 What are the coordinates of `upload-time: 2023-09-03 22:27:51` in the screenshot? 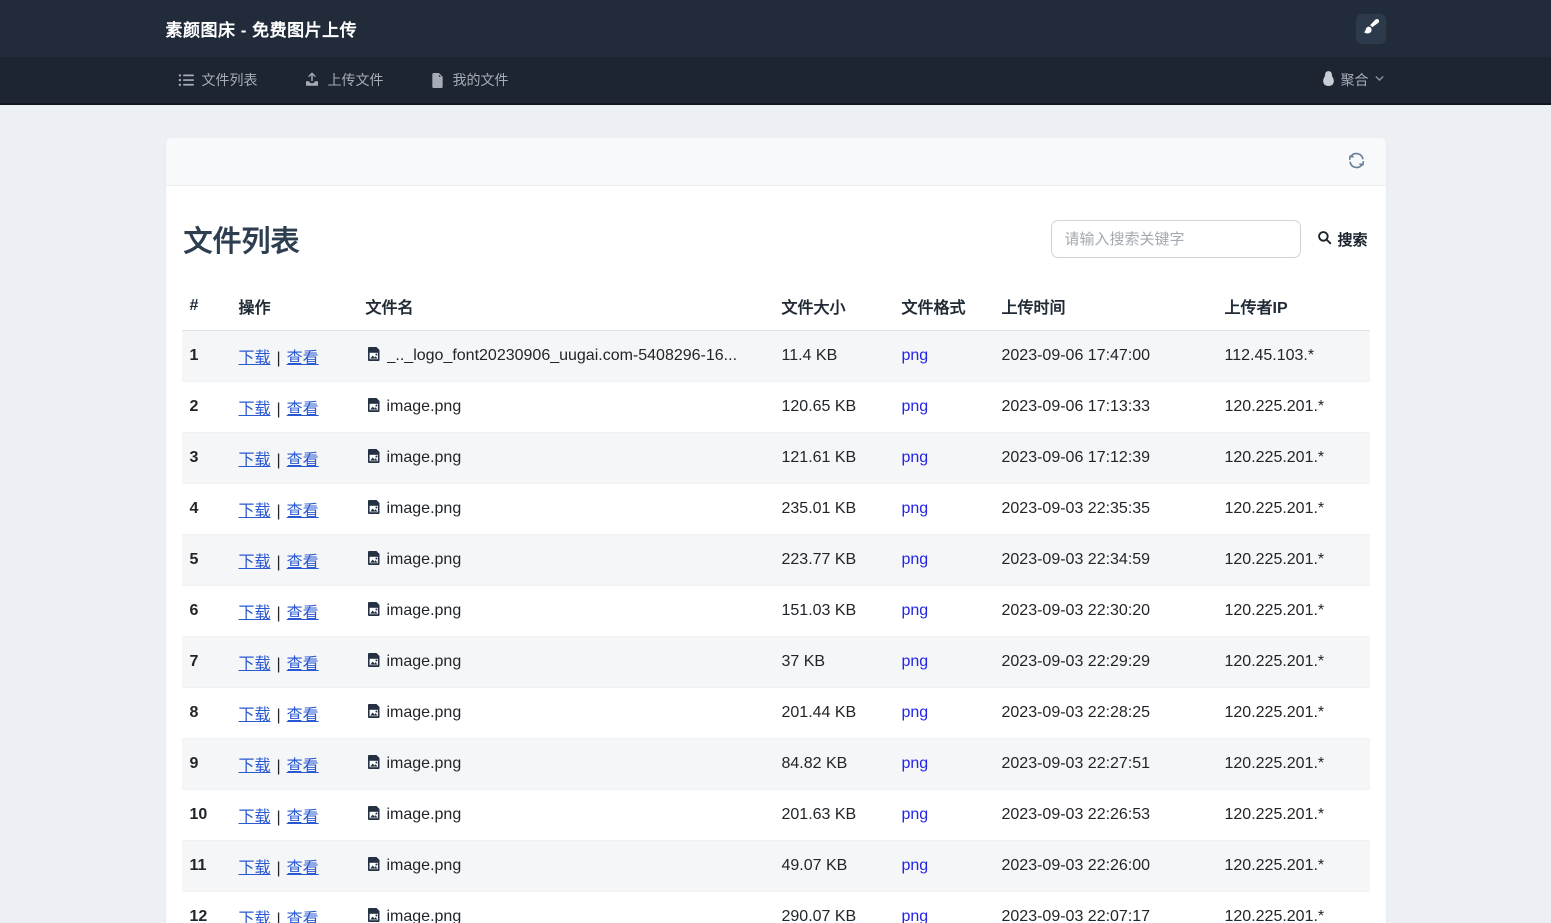 It's located at (1105, 764).